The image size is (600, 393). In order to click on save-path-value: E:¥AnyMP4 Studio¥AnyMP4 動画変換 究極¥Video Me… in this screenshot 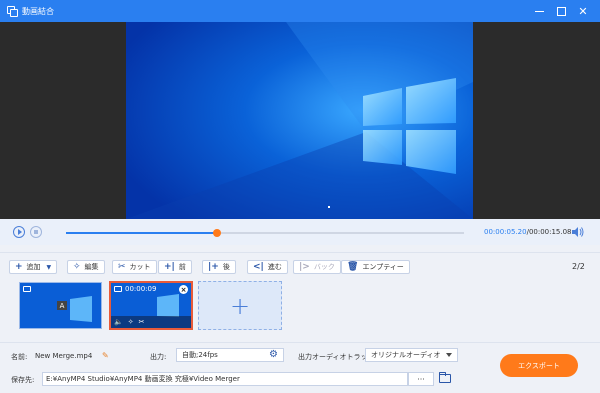, I will do `click(143, 379)`.